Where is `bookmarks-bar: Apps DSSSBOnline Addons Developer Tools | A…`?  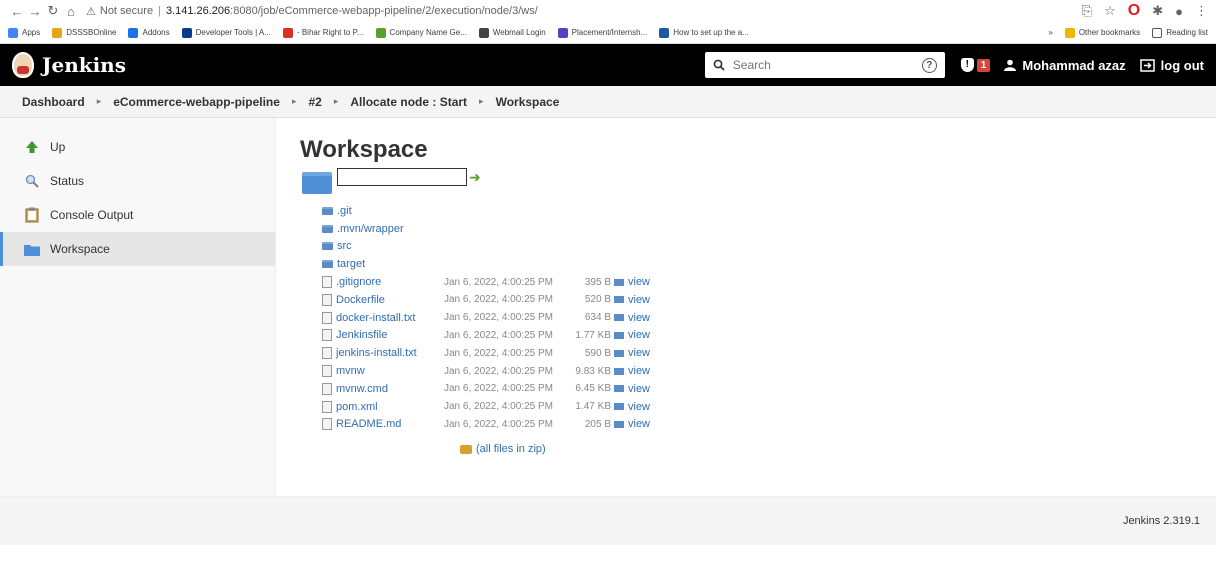 bookmarks-bar: Apps DSSSBOnline Addons Developer Tools | A… is located at coordinates (608, 33).